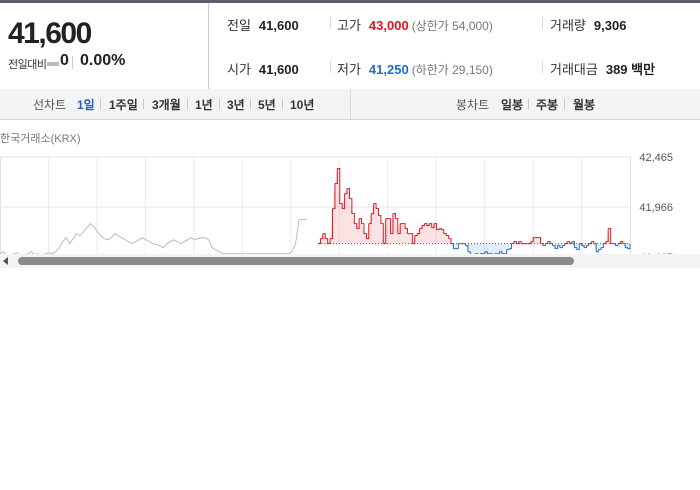 This screenshot has width=700, height=490. Describe the element at coordinates (239, 25) in the screenshot. I see `prev-close-label: 전일` at that location.